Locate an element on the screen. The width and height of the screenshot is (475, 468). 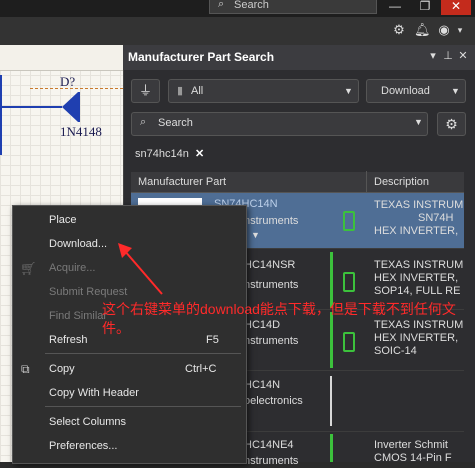
search-chip-label: sn74hc14n is located at coordinates (162, 154).